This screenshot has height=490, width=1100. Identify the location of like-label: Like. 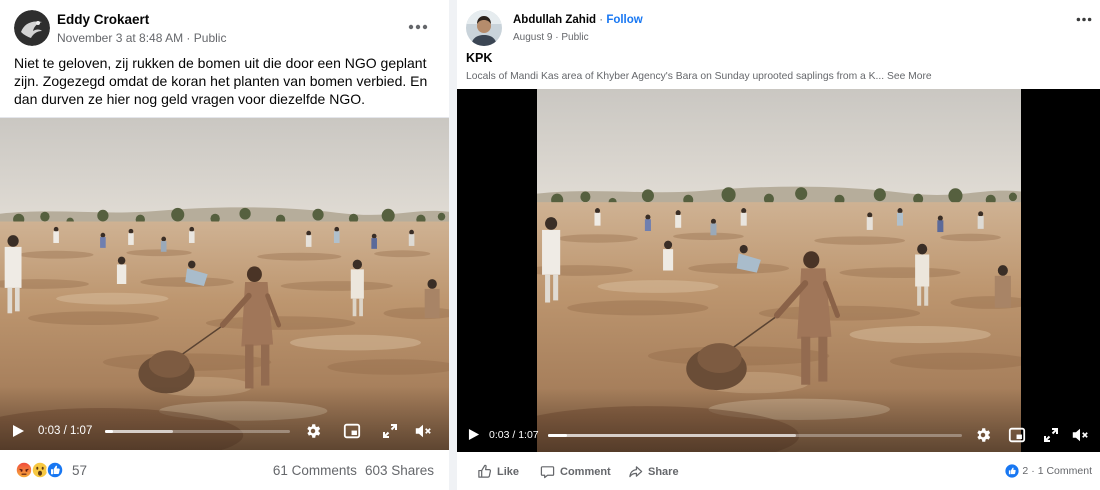
(508, 471).